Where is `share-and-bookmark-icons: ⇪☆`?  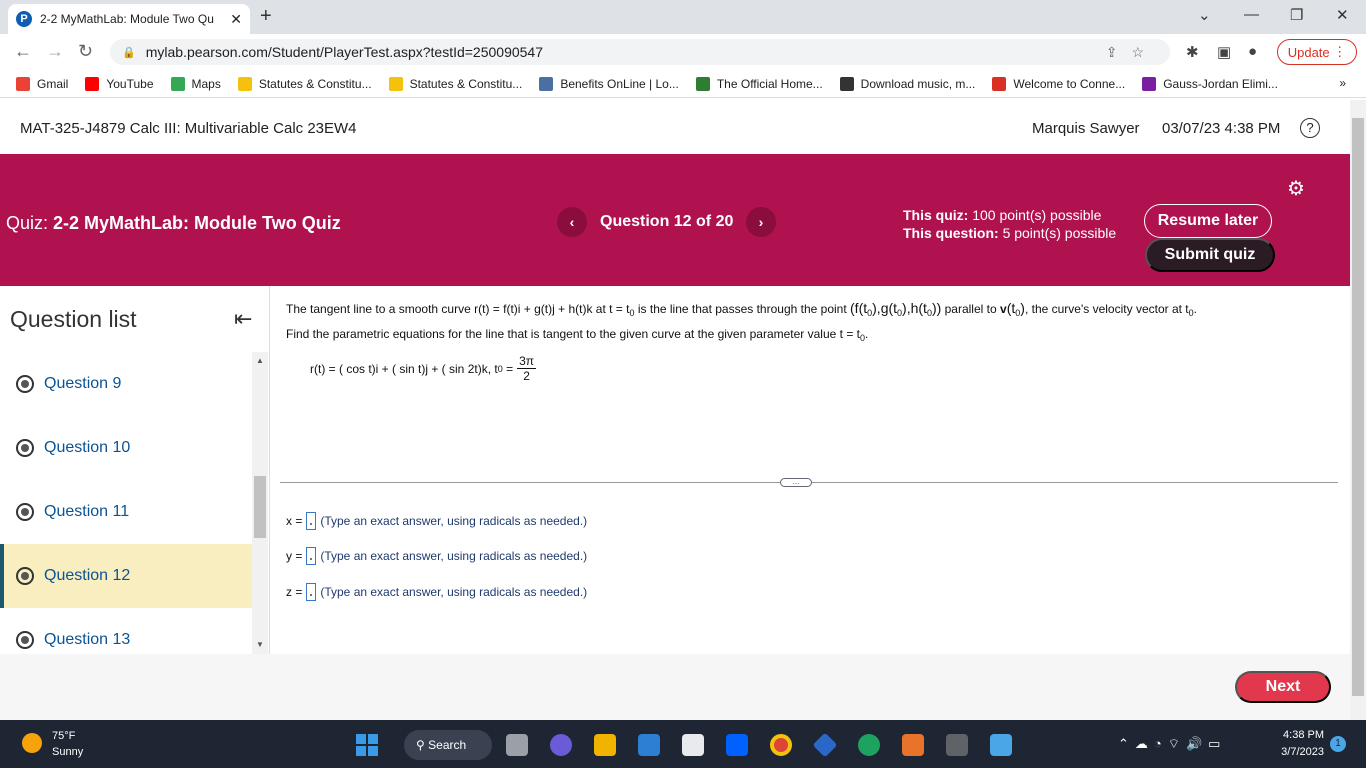 share-and-bookmark-icons: ⇪☆ is located at coordinates (1132, 52).